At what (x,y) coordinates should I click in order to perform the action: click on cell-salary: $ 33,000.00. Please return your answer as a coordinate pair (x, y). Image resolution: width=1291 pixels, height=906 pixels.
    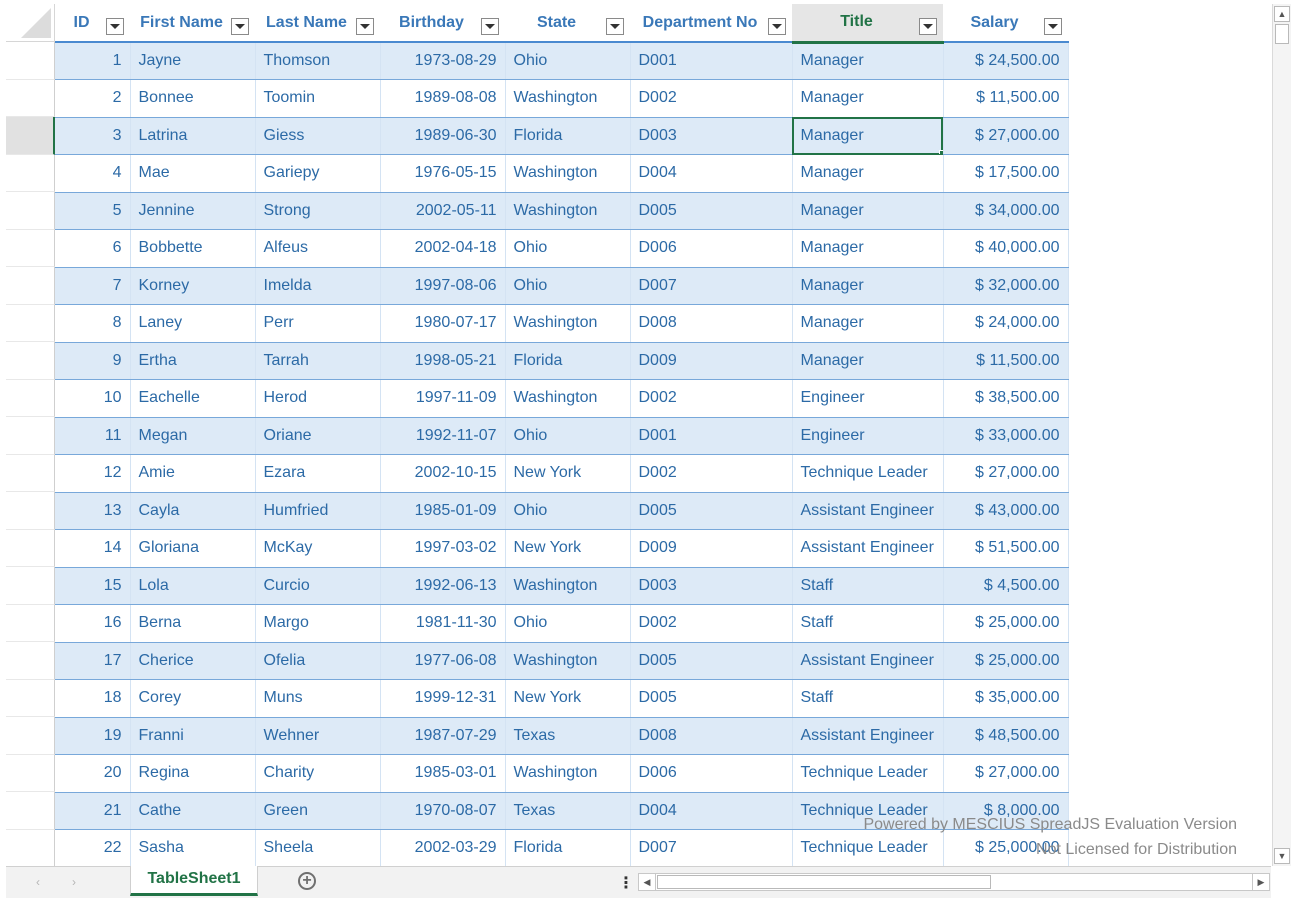
    Looking at the image, I should click on (1006, 436).